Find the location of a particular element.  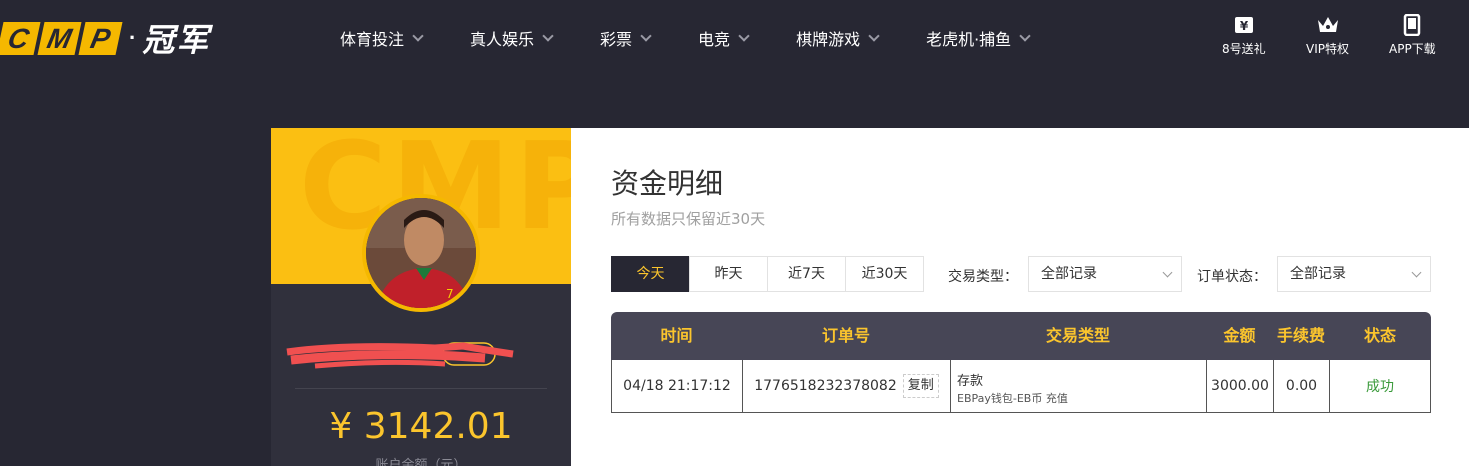

quick-link-label: VIP特权 is located at coordinates (1327, 49).